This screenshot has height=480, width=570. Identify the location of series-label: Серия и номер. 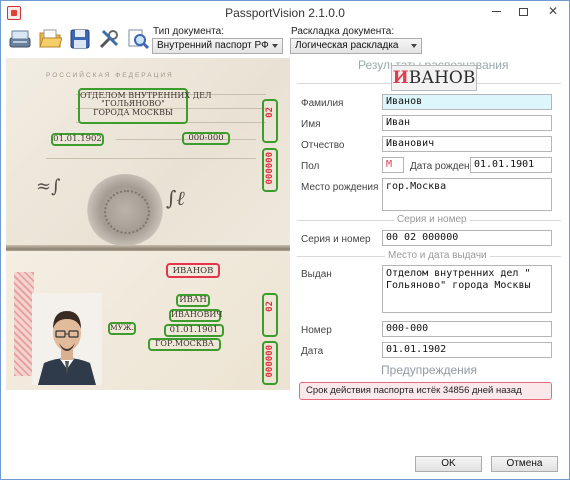
(336, 239).